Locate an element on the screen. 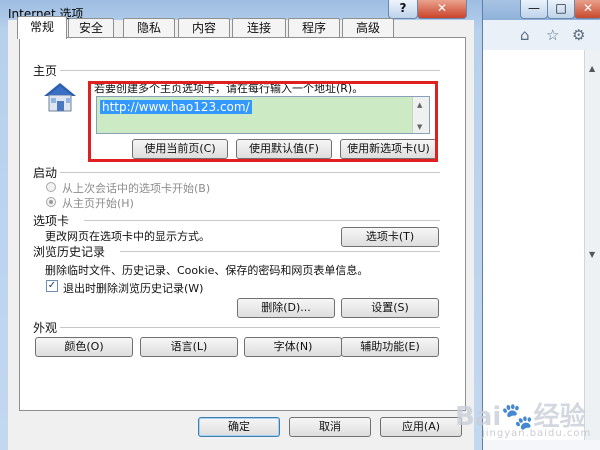 The image size is (600, 450). highlight-box is located at coordinates (263, 121).